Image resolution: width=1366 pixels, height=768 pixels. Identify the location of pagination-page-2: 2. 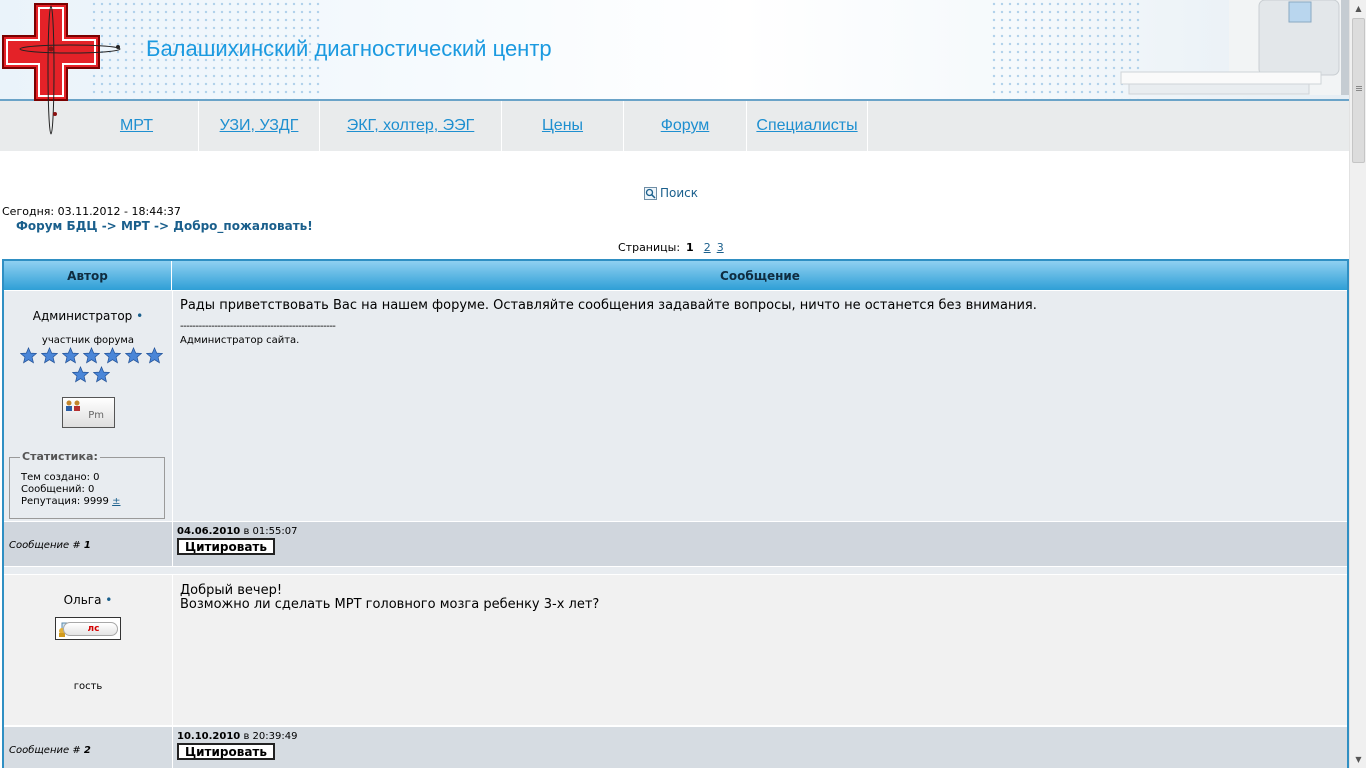
(707, 247).